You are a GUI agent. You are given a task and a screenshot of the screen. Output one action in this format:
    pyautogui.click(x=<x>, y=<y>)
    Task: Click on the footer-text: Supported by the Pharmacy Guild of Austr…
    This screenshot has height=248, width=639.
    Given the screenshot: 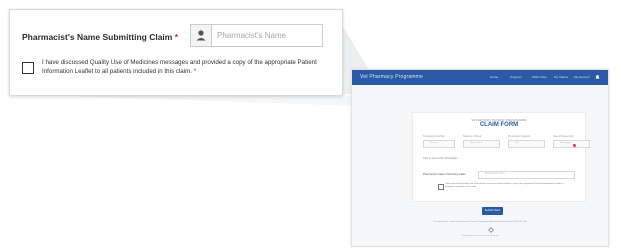 What is the action you would take?
    pyautogui.click(x=480, y=236)
    